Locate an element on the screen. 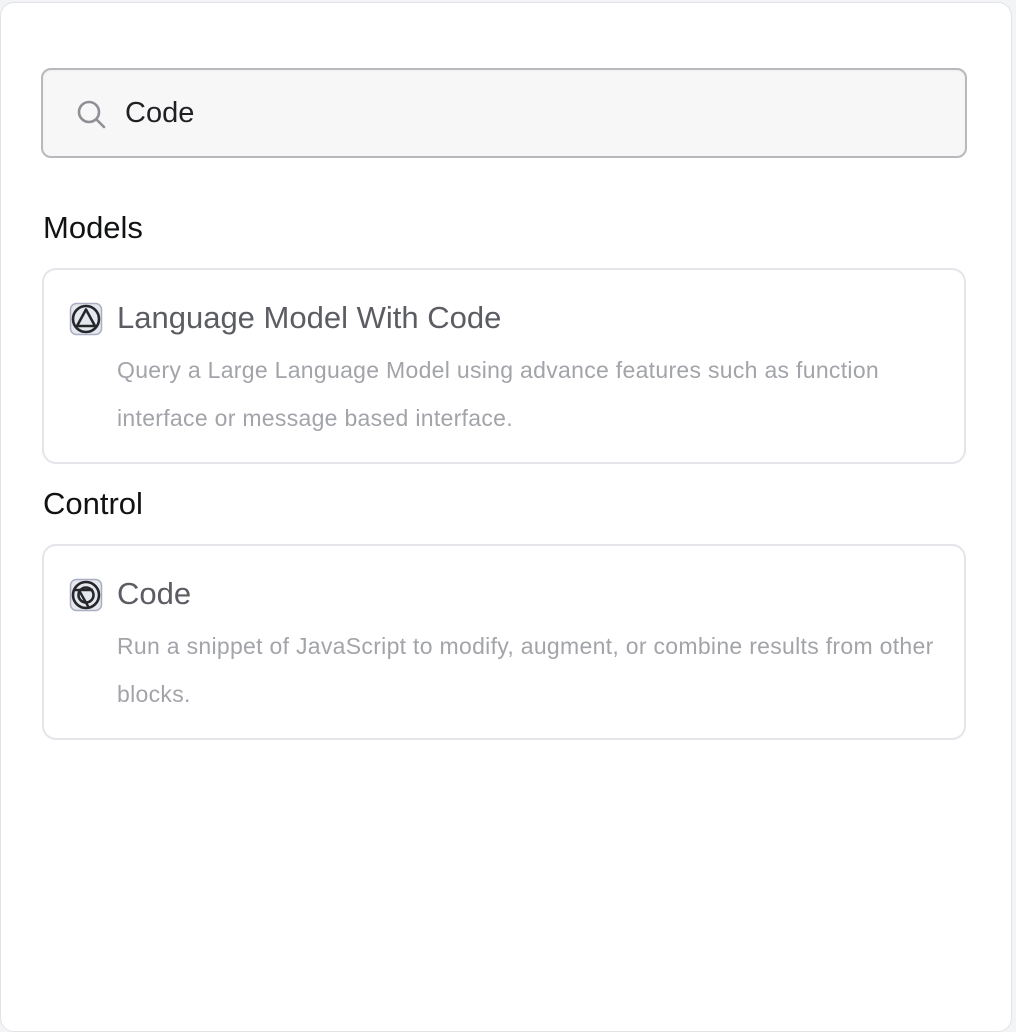  code-circle-icon is located at coordinates (86, 595).